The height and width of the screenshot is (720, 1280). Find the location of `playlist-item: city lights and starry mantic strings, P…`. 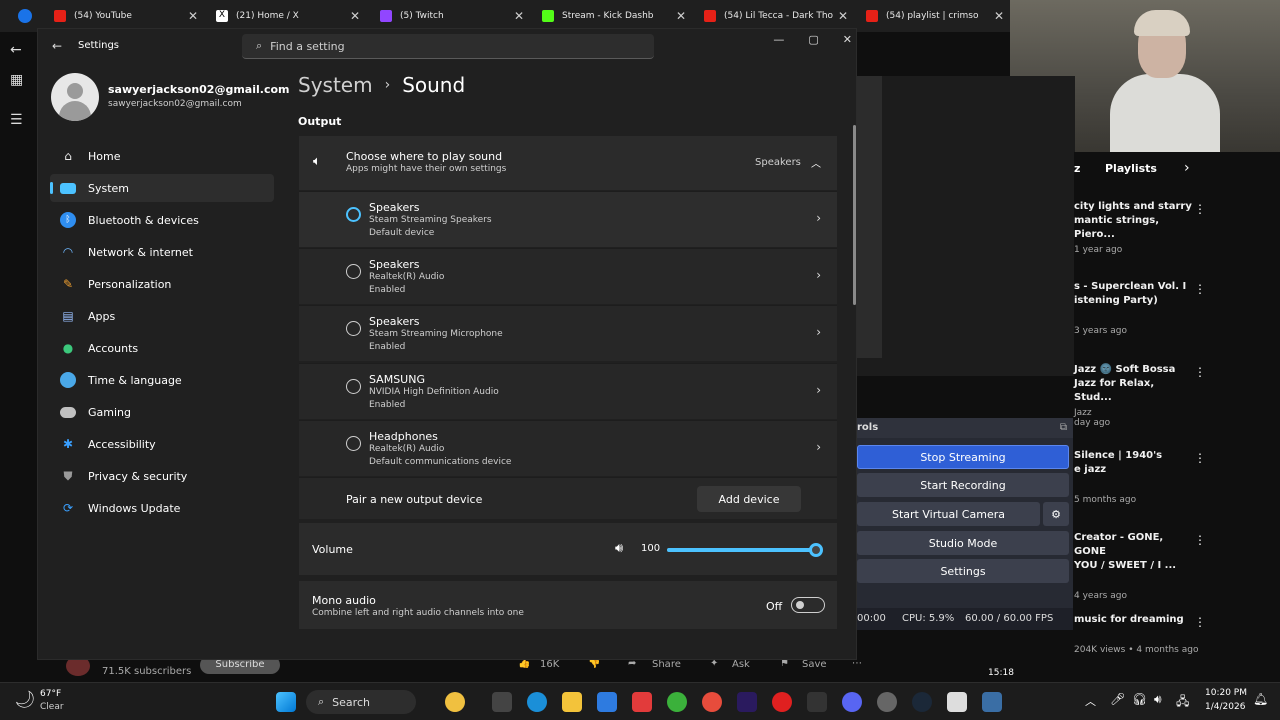

playlist-item: city lights and starry mantic strings, P… is located at coordinates (1177, 227).